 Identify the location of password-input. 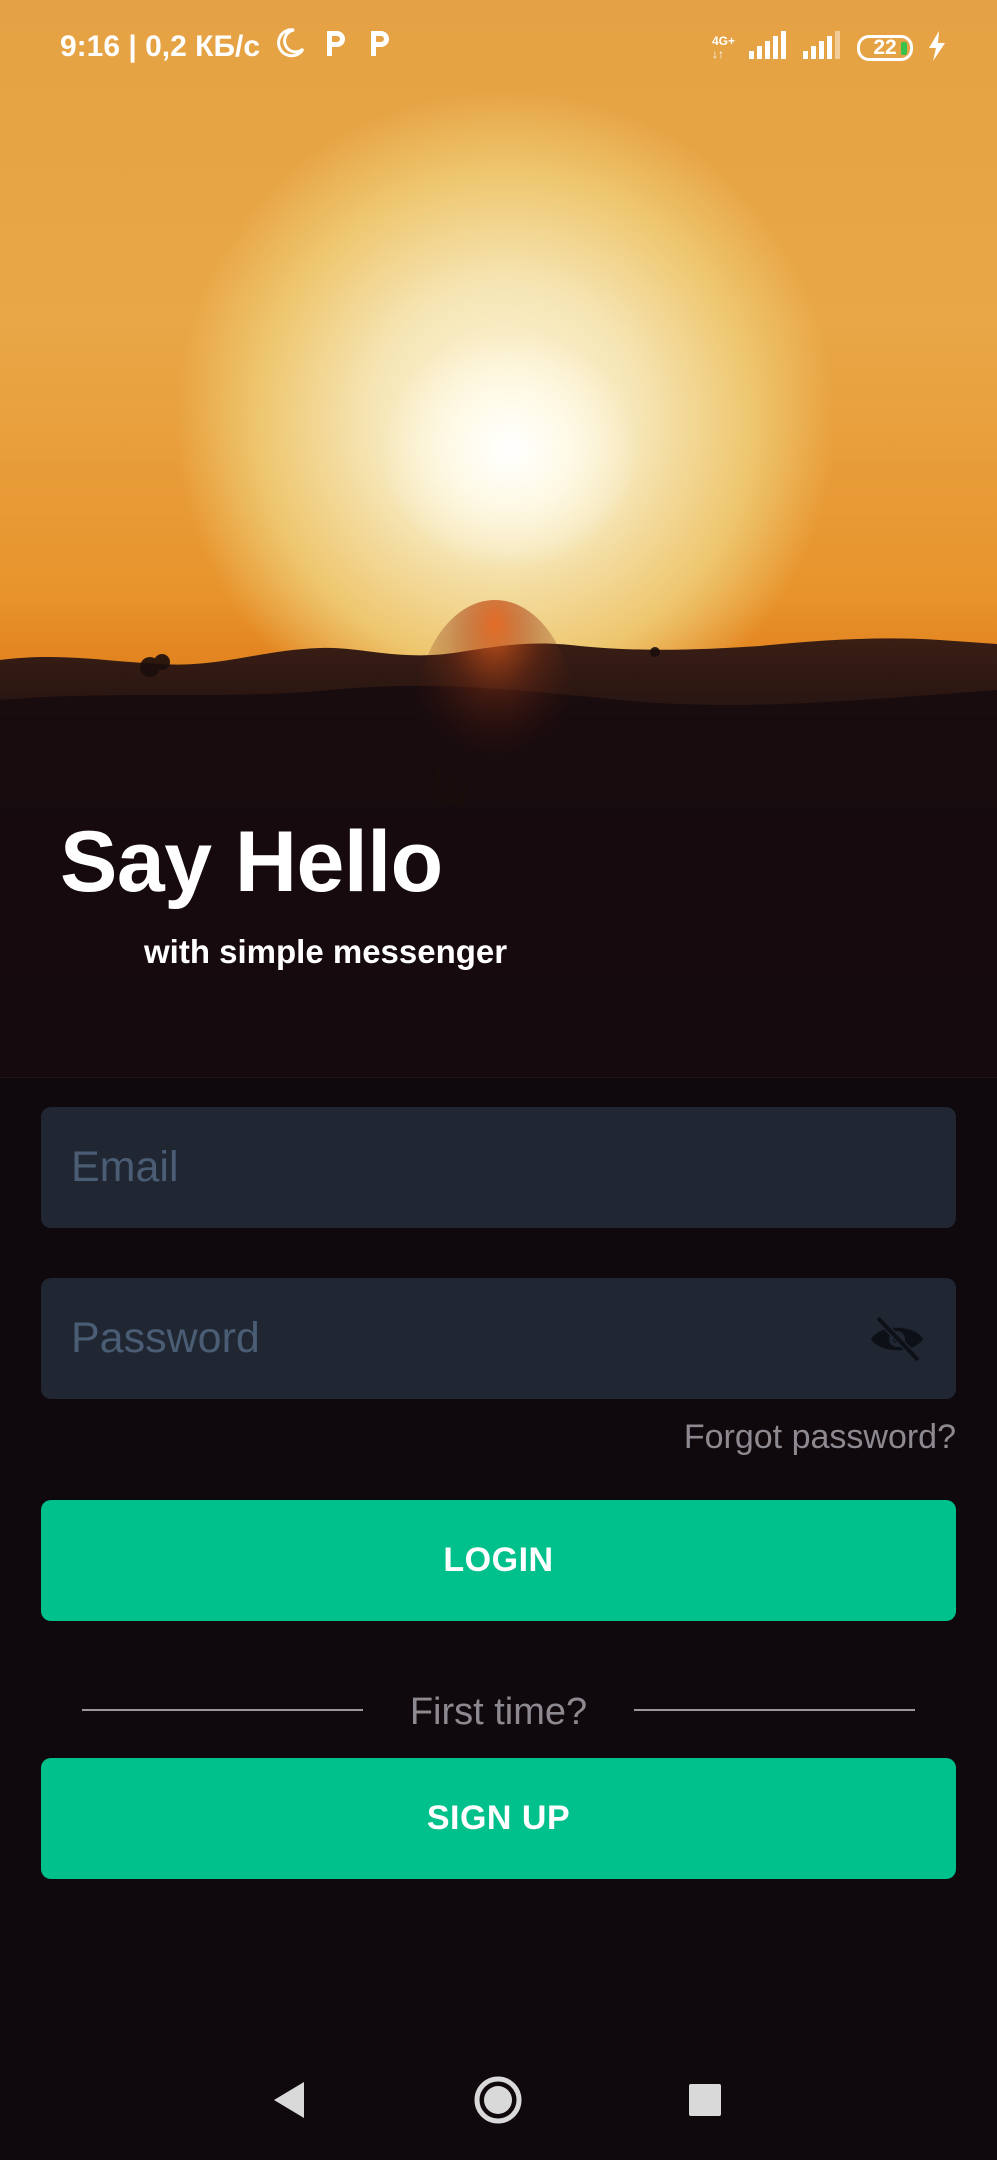
(471, 1338).